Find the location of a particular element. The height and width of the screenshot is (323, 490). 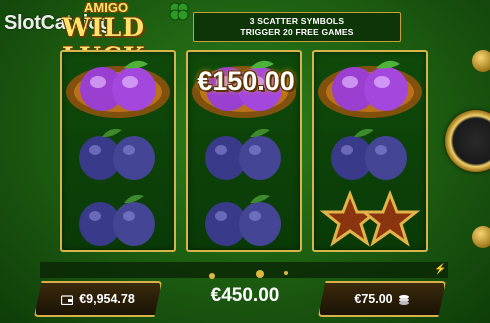

watermark-text: Slot is located at coordinates (22, 23).